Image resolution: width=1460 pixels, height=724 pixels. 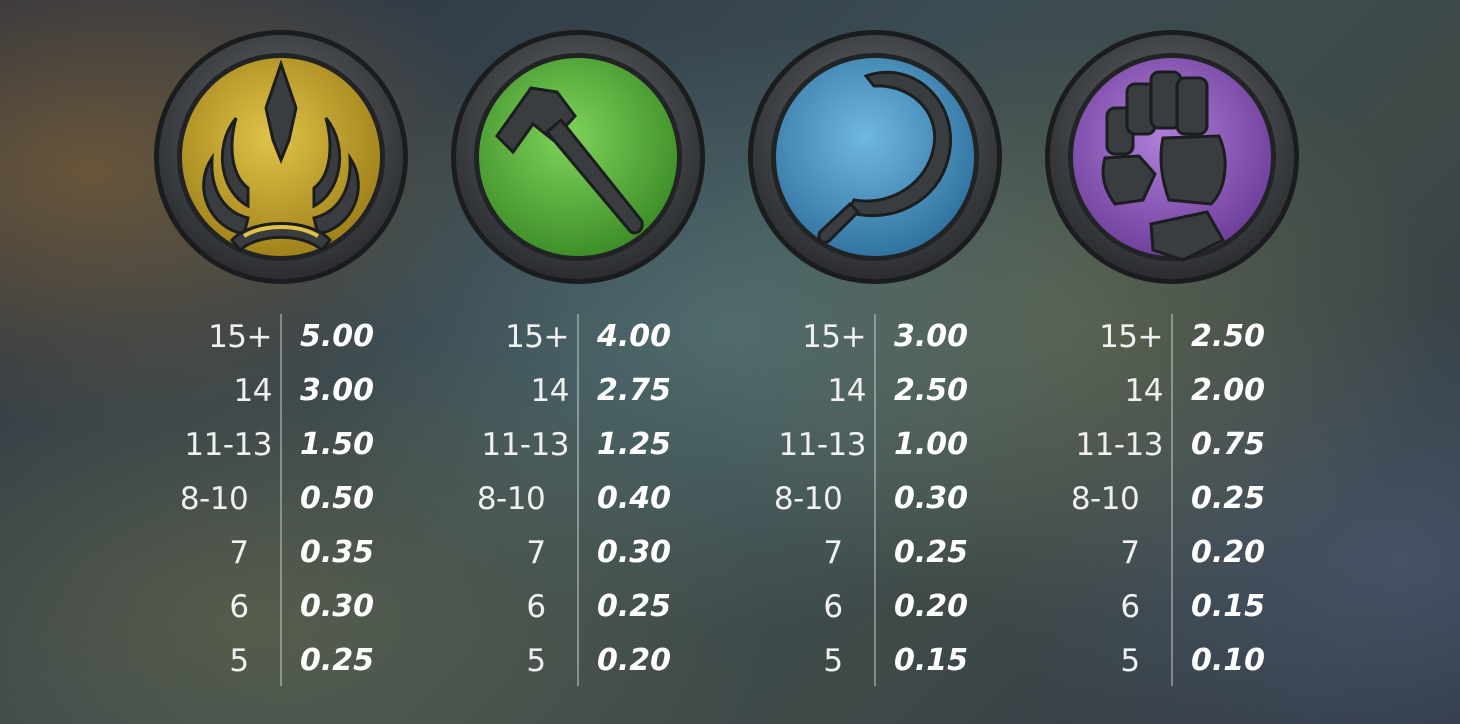 I want to click on sickle-icon, so click(x=875, y=157).